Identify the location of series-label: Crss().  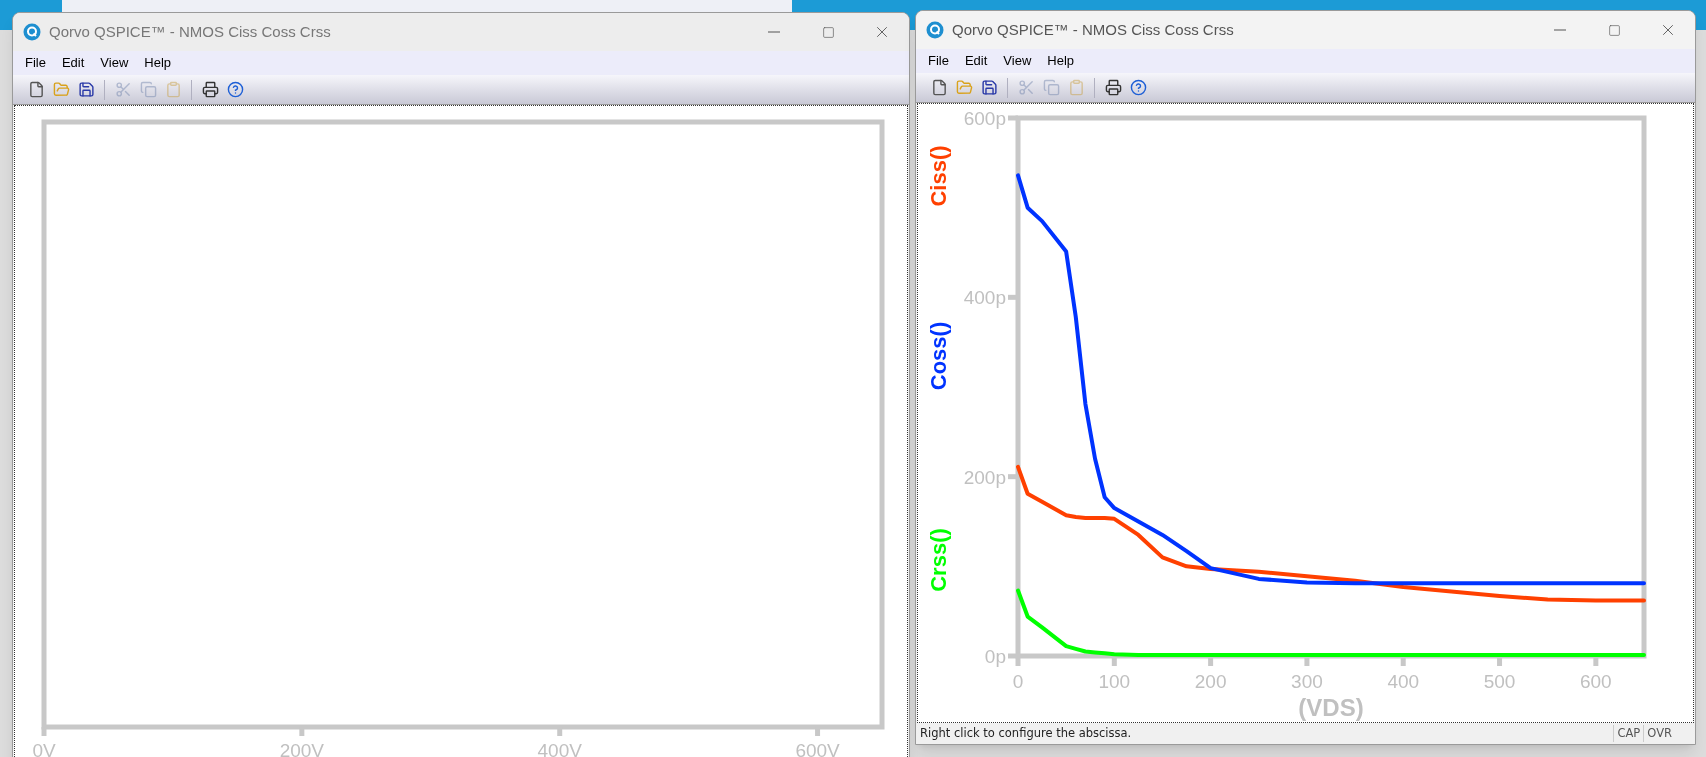
(938, 560).